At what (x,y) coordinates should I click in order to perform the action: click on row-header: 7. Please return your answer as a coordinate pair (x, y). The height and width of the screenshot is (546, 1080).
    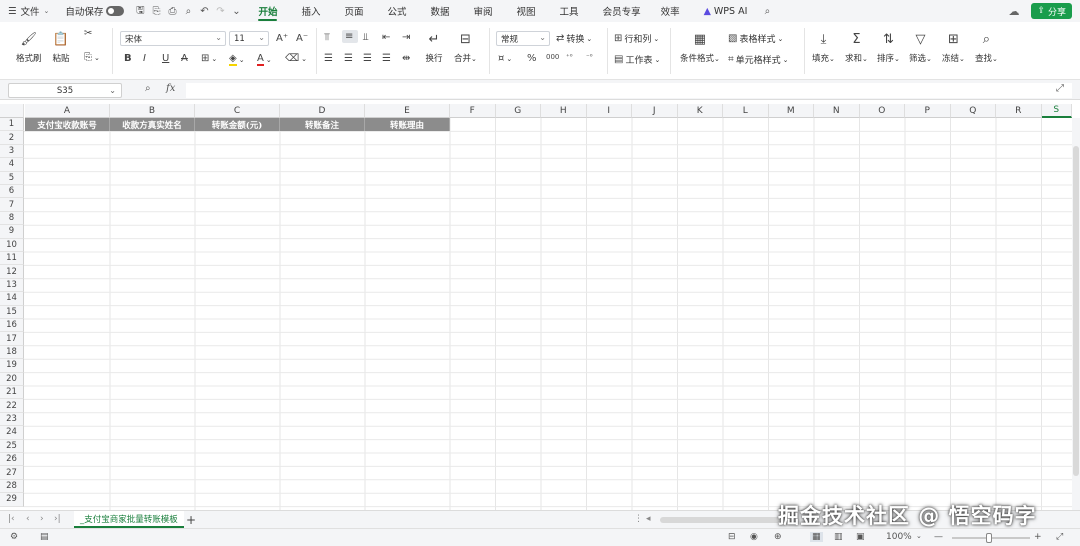
    Looking at the image, I should click on (12, 205).